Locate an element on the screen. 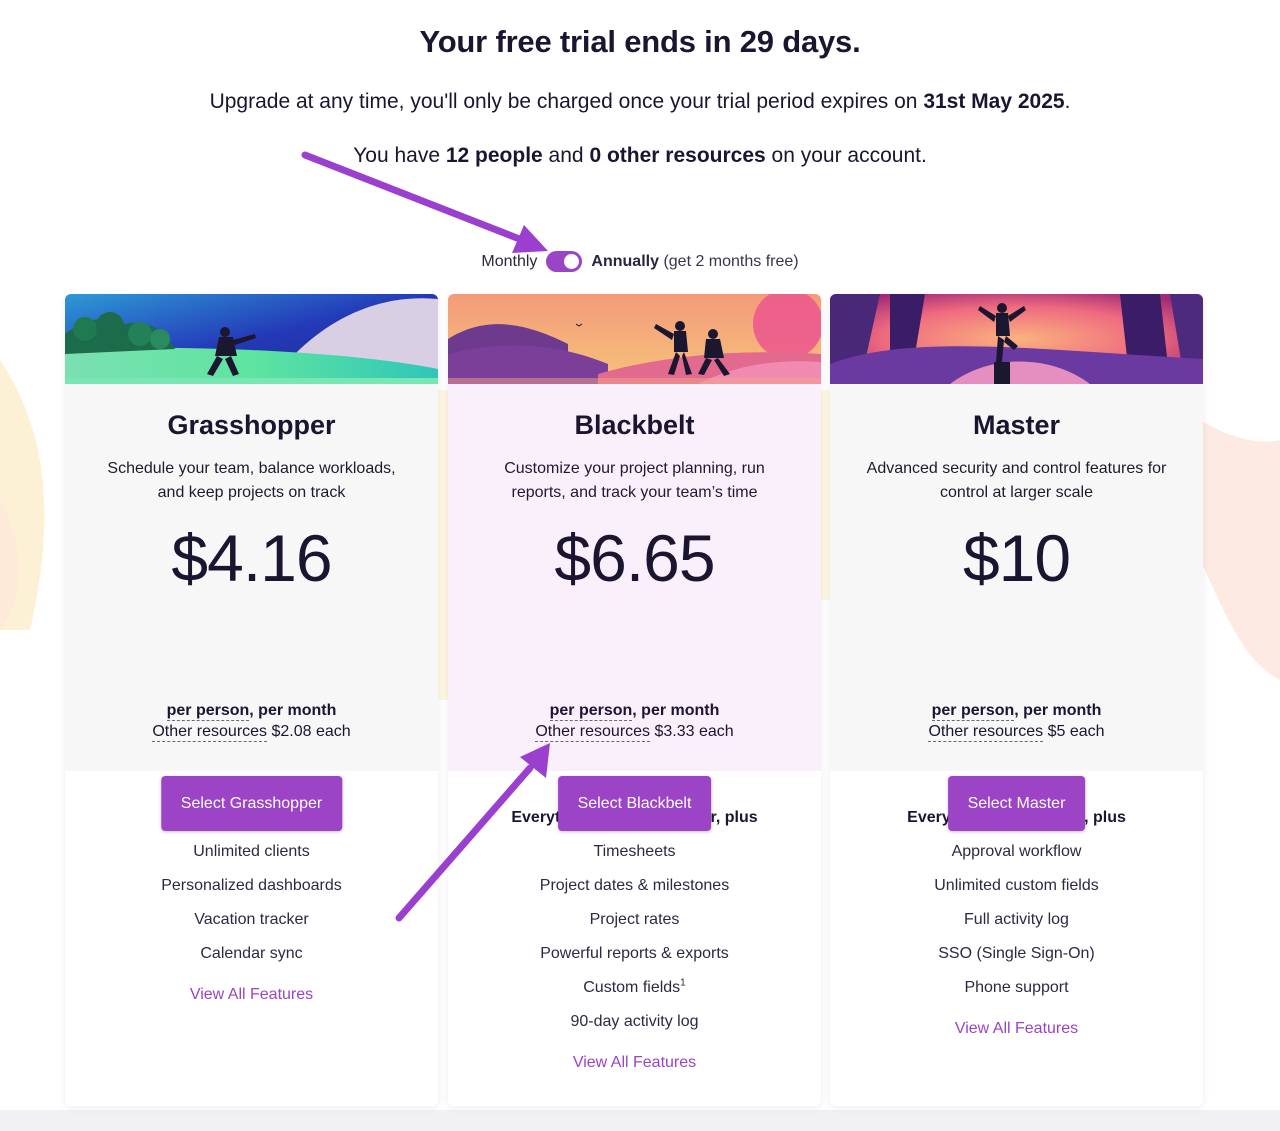 Image resolution: width=1280 pixels, height=1131 pixels. feature-item: Personalized dashboards is located at coordinates (251, 885).